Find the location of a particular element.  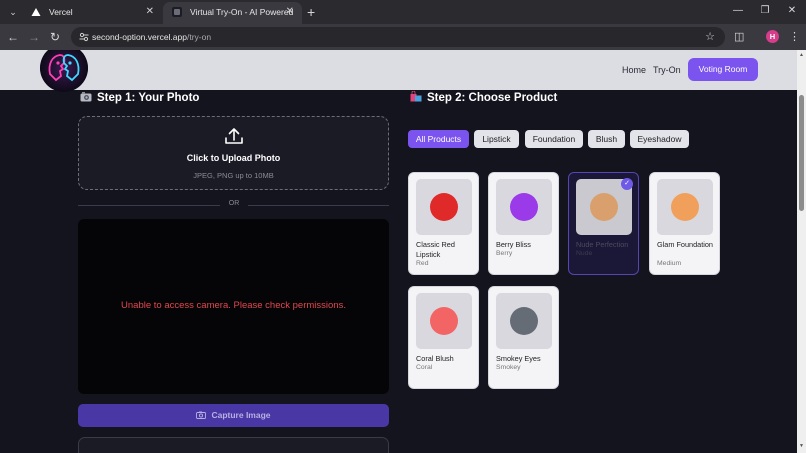

faces-logo-icon is located at coordinates (64, 71).